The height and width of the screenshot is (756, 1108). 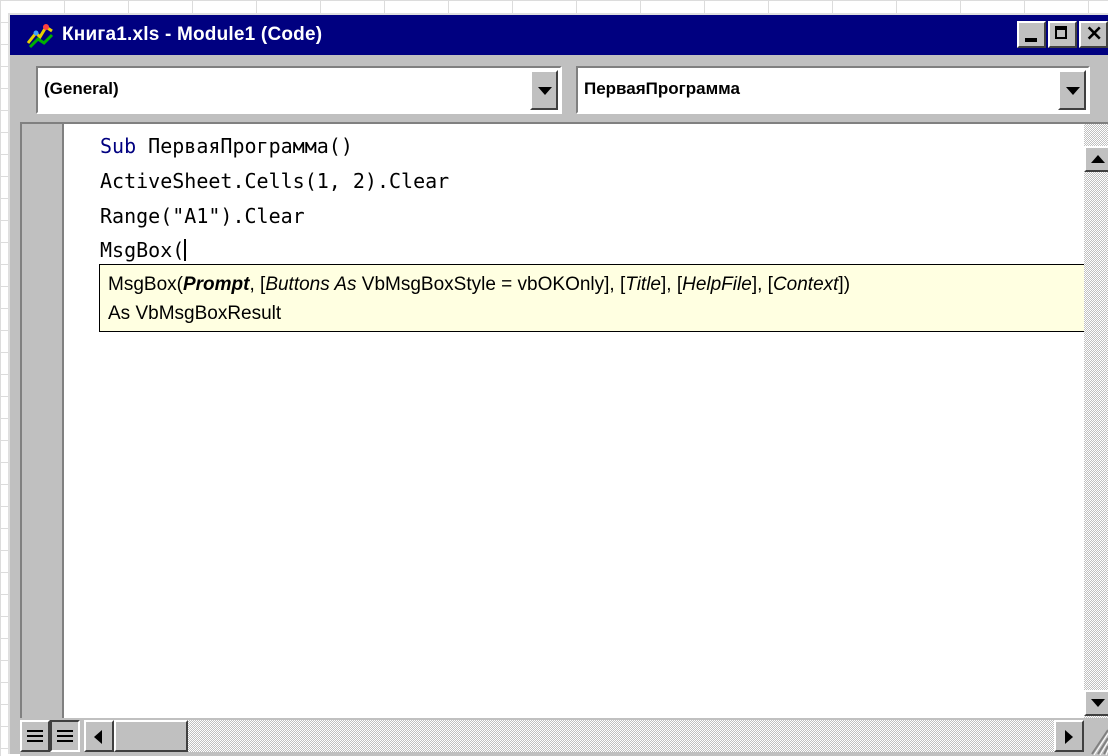 I want to click on bottom-toolbar, so click(x=564, y=737).